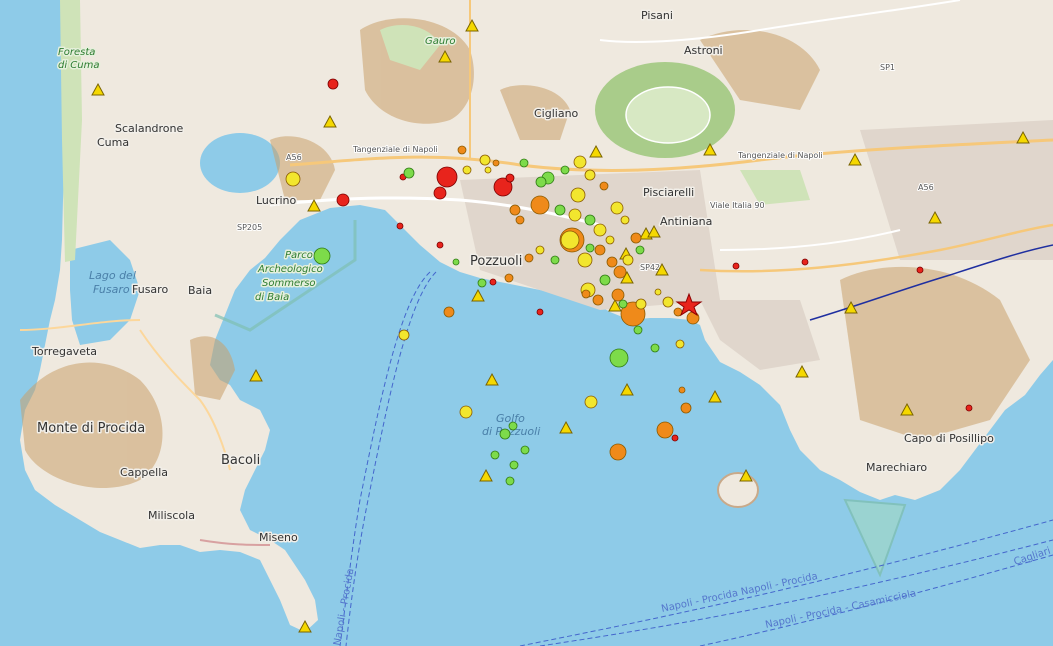  Describe the element at coordinates (496, 261) in the screenshot. I see `place-pozzuoli: Pozzuoli` at that location.